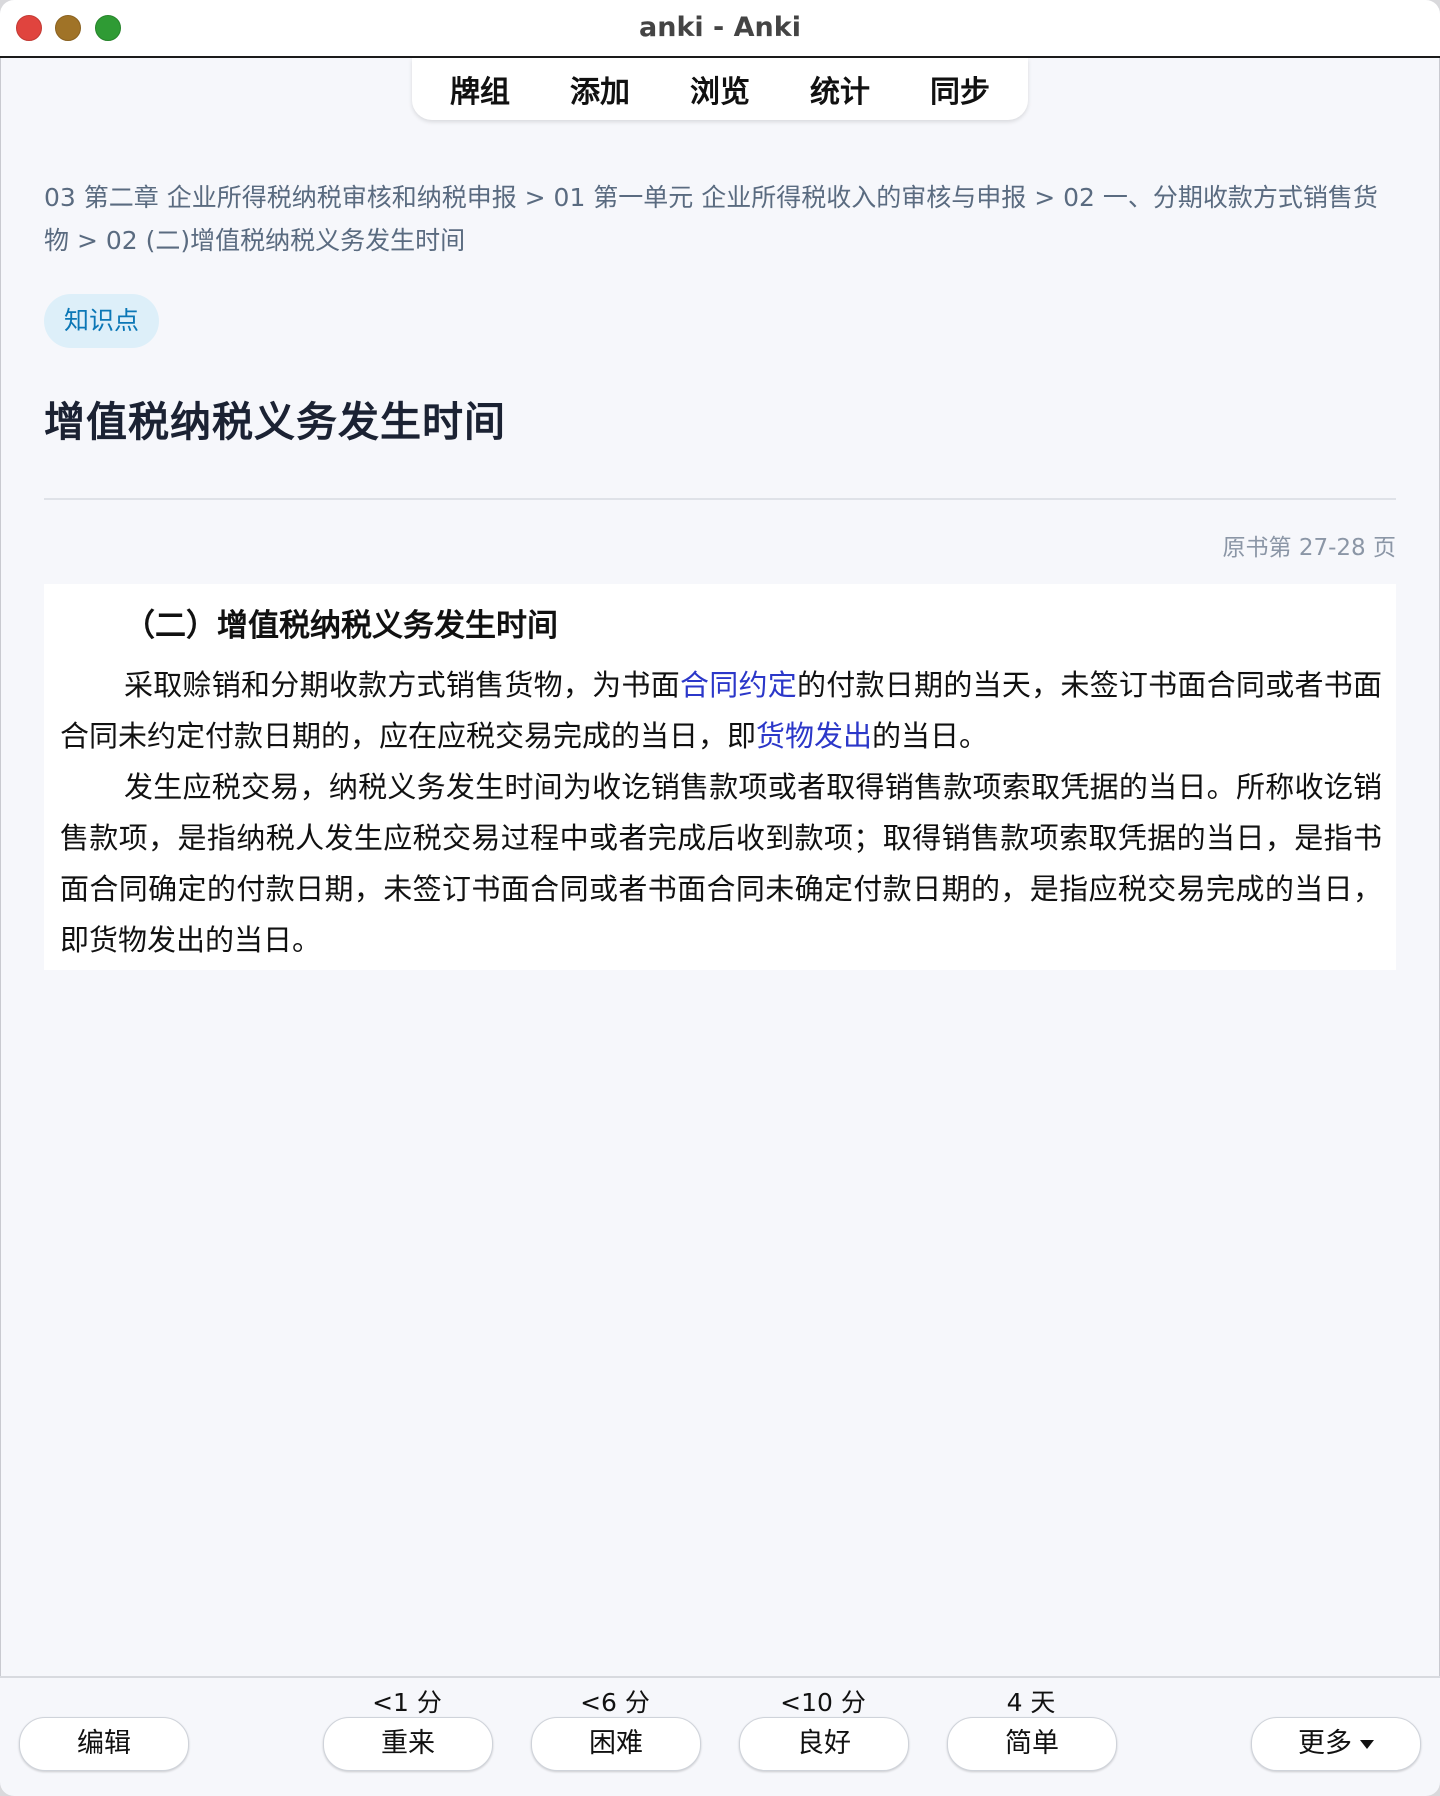 The width and height of the screenshot is (1440, 1796). I want to click on interval-easy: 4 天, so click(1031, 1702).